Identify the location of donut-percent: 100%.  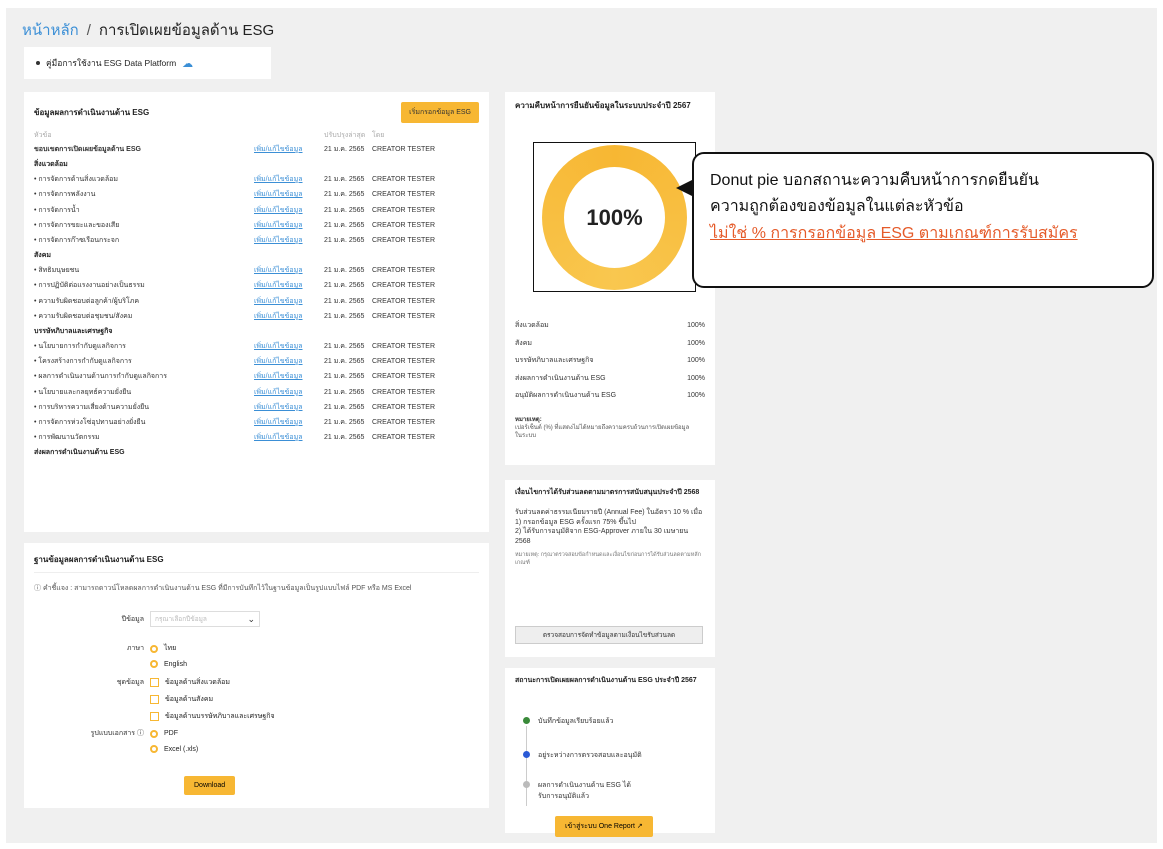
(614, 217).